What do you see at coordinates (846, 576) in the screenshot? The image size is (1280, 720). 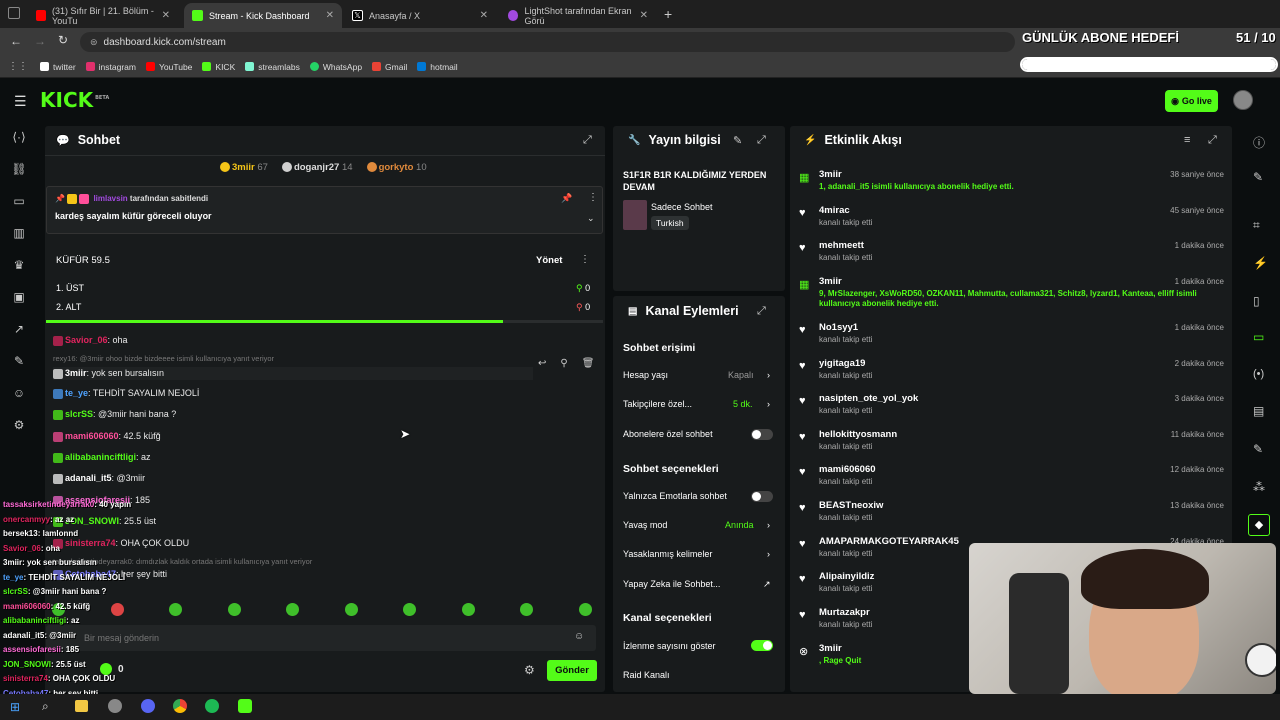 I see `activity-username: Alipainyildiz` at bounding box center [846, 576].